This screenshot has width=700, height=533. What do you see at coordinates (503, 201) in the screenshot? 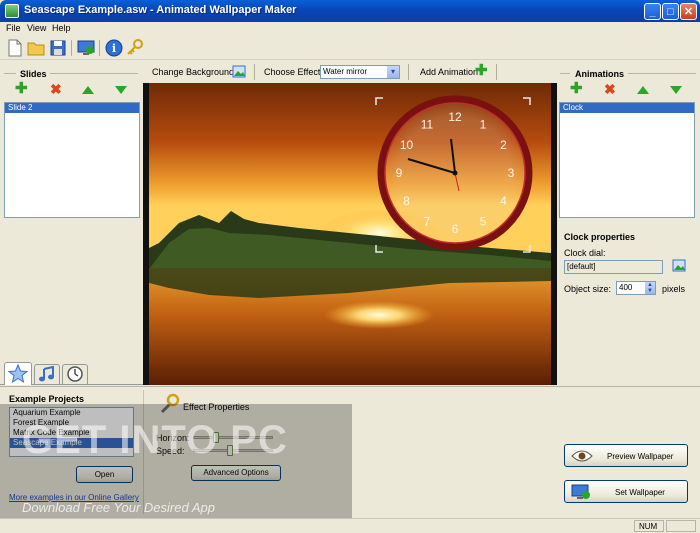
I see `clock-numeral: 4` at bounding box center [503, 201].